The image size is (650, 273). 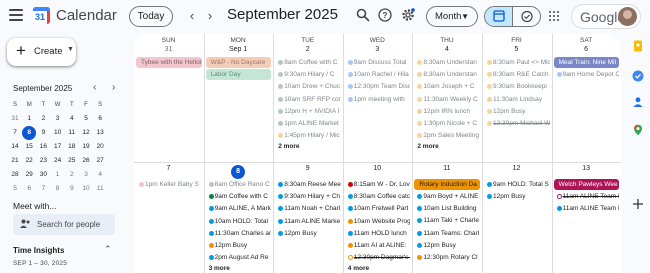 I want to click on add-icon, so click(x=638, y=204).